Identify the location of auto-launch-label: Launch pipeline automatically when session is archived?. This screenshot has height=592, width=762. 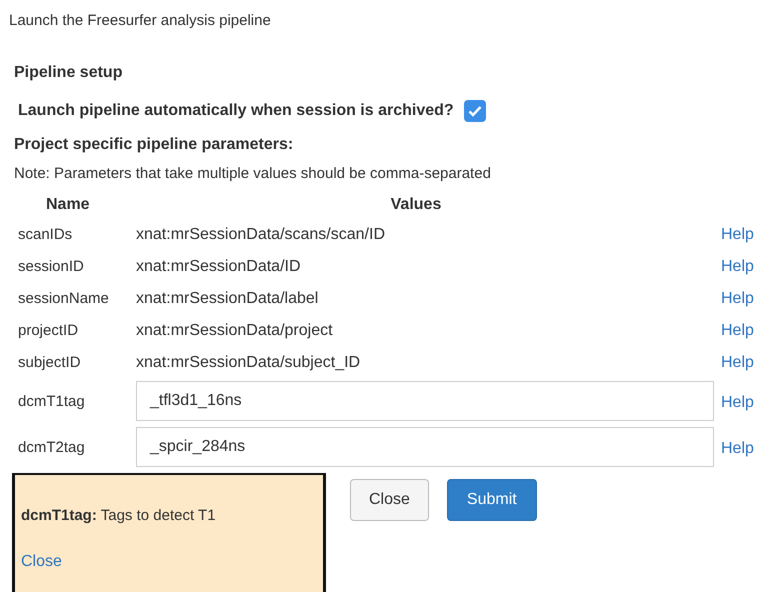
(236, 110).